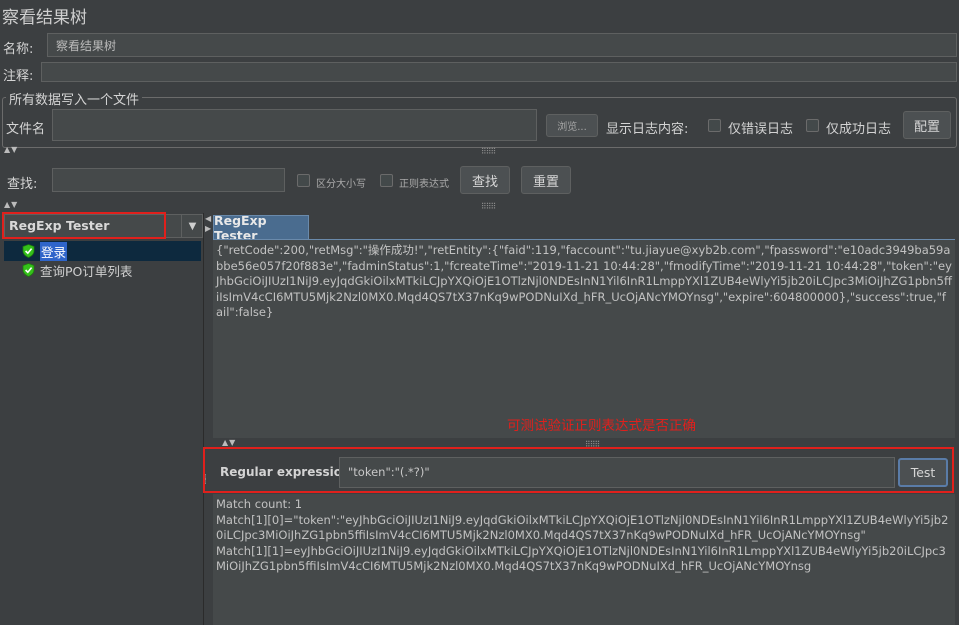 Image resolution: width=959 pixels, height=625 pixels. What do you see at coordinates (74, 98) in the screenshot?
I see `file-group-legend: 所有数据写入一个文件` at bounding box center [74, 98].